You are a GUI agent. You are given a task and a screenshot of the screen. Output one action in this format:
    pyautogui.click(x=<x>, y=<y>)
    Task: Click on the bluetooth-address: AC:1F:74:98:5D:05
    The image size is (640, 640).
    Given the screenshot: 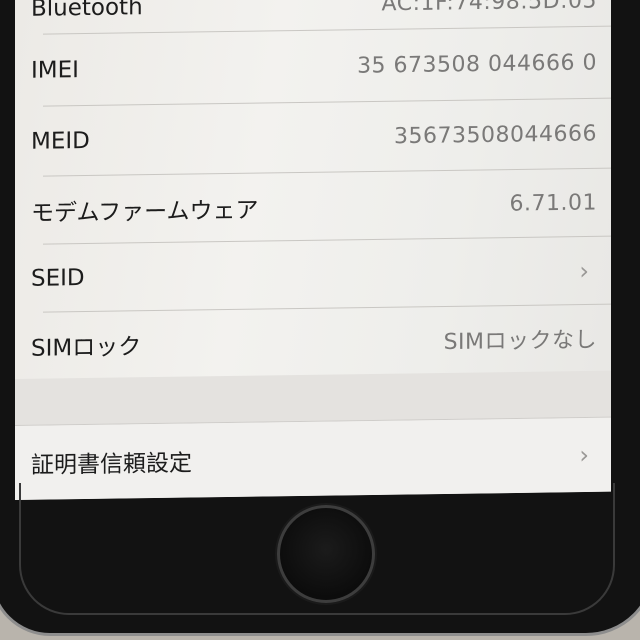 What is the action you would take?
    pyautogui.click(x=489, y=8)
    